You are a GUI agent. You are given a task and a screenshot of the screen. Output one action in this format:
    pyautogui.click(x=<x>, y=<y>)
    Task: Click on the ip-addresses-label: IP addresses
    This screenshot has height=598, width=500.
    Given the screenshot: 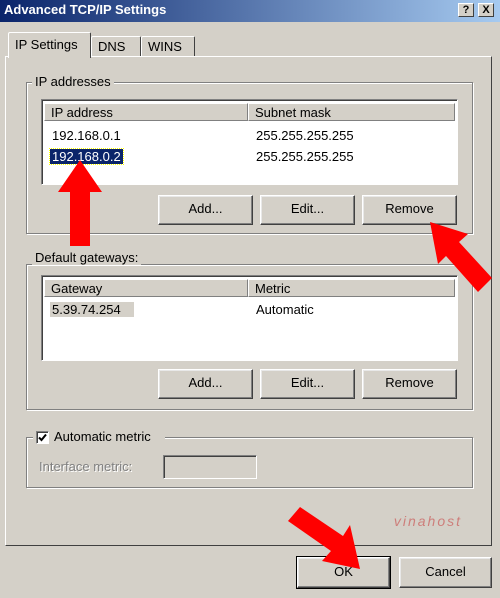 What is the action you would take?
    pyautogui.click(x=73, y=81)
    